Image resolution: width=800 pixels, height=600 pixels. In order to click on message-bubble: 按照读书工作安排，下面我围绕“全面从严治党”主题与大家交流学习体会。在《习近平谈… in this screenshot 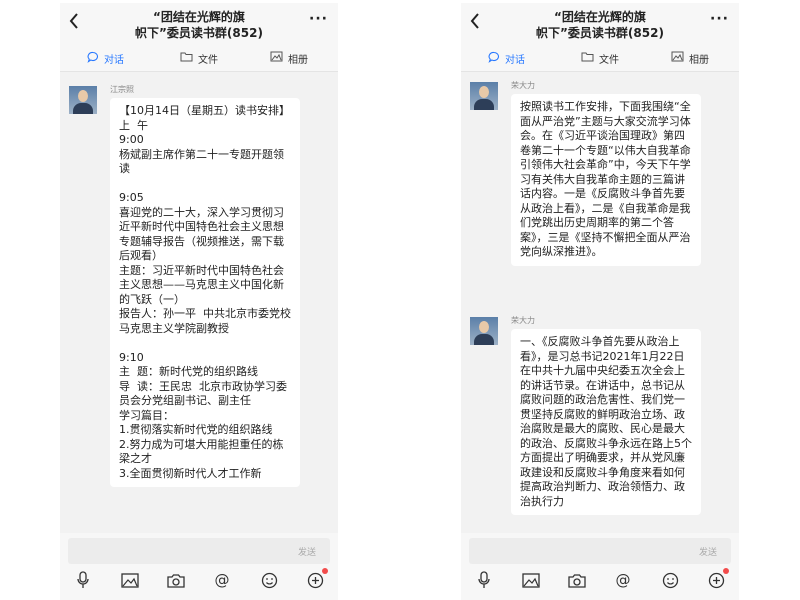, I will do `click(606, 180)`.